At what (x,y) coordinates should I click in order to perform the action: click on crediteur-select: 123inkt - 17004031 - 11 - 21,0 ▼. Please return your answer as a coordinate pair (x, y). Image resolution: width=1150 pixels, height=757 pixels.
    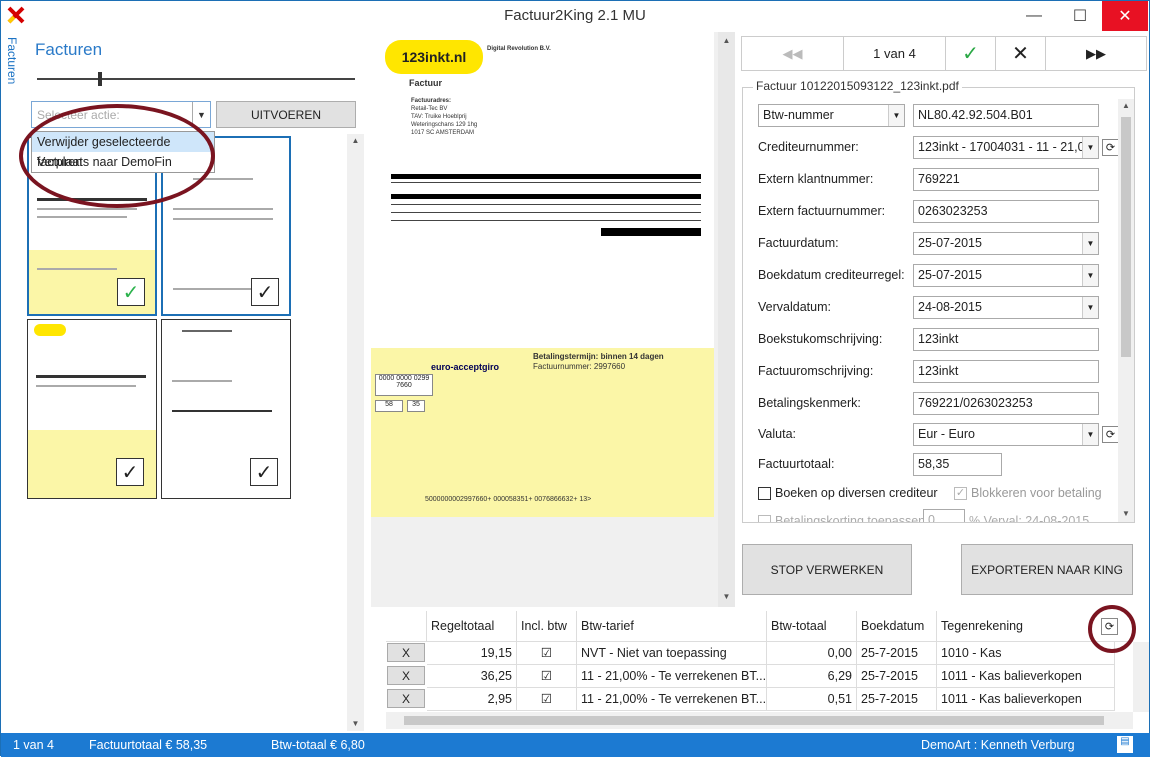
    Looking at the image, I should click on (1006, 147).